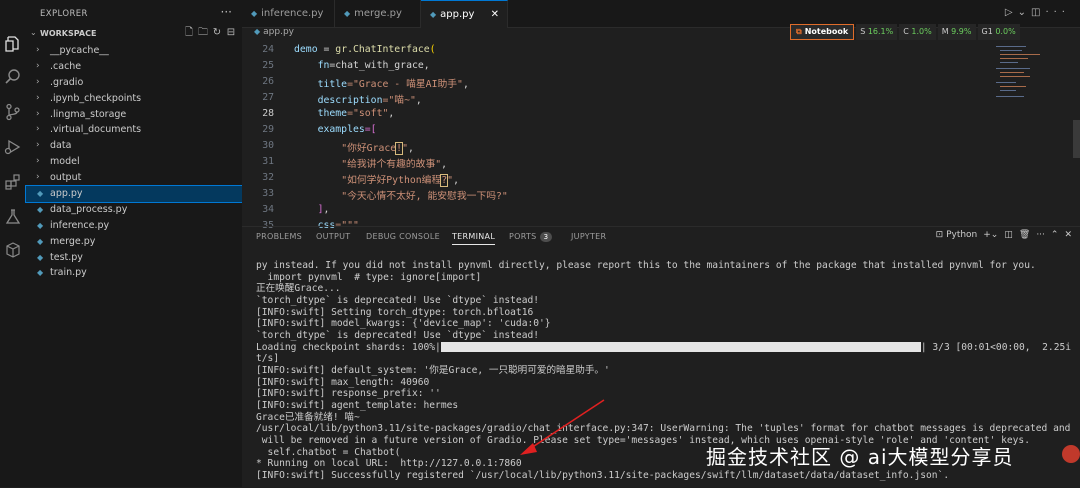 The image size is (1080, 488). What do you see at coordinates (134, 35) in the screenshot?
I see `workspace-header: ⌄ WORKSPACE 🗋 🗀 ↻ ⊟` at bounding box center [134, 35].